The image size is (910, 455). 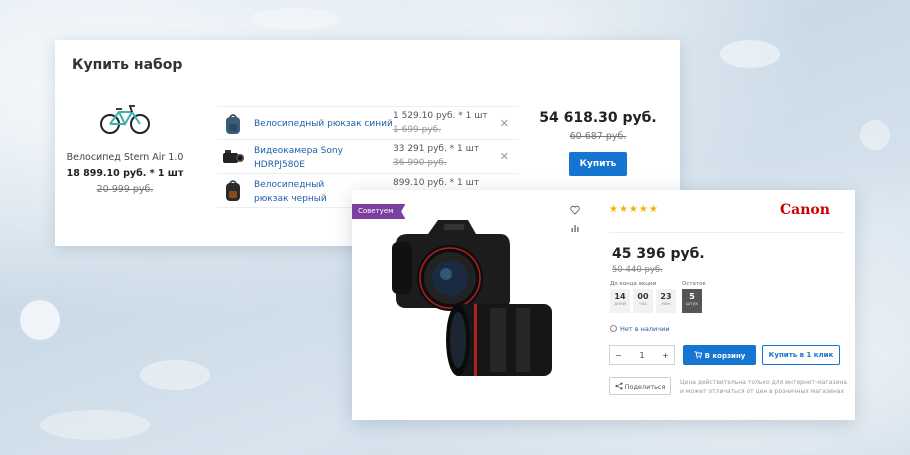 What do you see at coordinates (637, 270) in the screenshot?
I see `product-old-price: 50 440 руб.` at bounding box center [637, 270].